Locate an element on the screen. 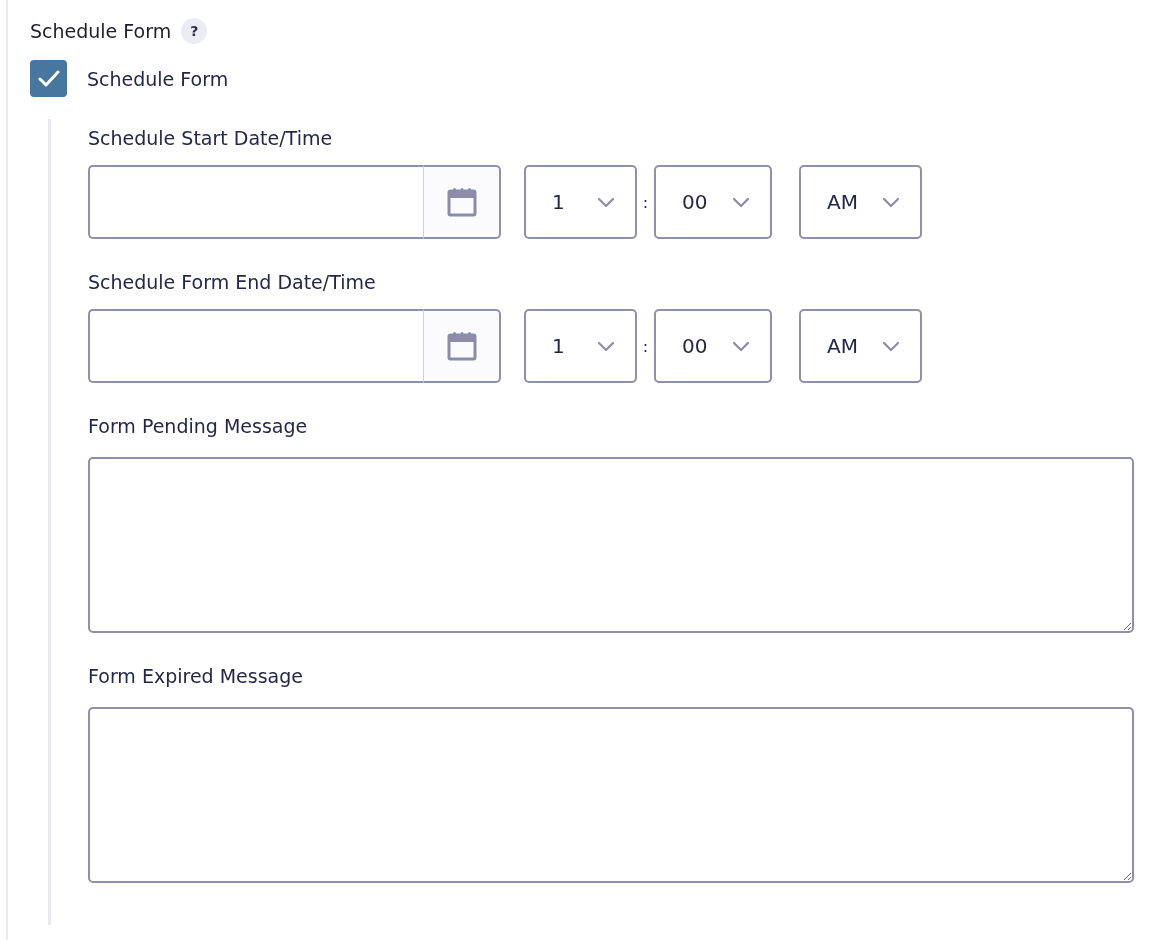 This screenshot has height=940, width=1158. field-label: Schedule Start Date/Time is located at coordinates (211, 138).